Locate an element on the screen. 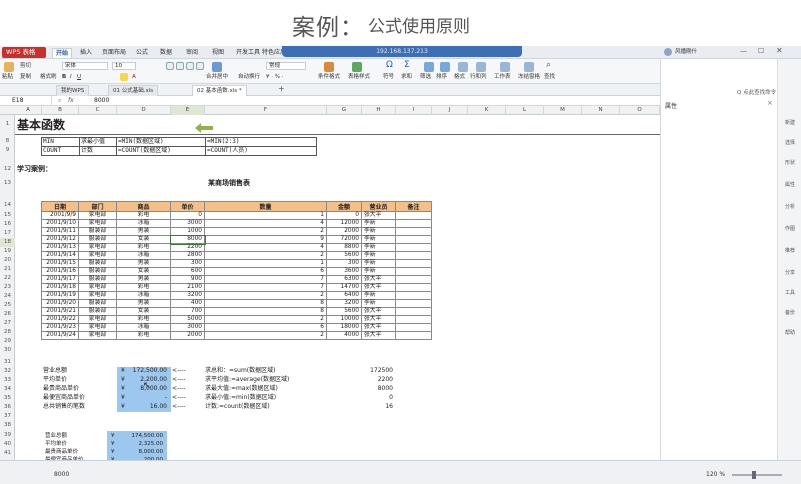  zoom-icon: ⌕ is located at coordinates (59, 101).